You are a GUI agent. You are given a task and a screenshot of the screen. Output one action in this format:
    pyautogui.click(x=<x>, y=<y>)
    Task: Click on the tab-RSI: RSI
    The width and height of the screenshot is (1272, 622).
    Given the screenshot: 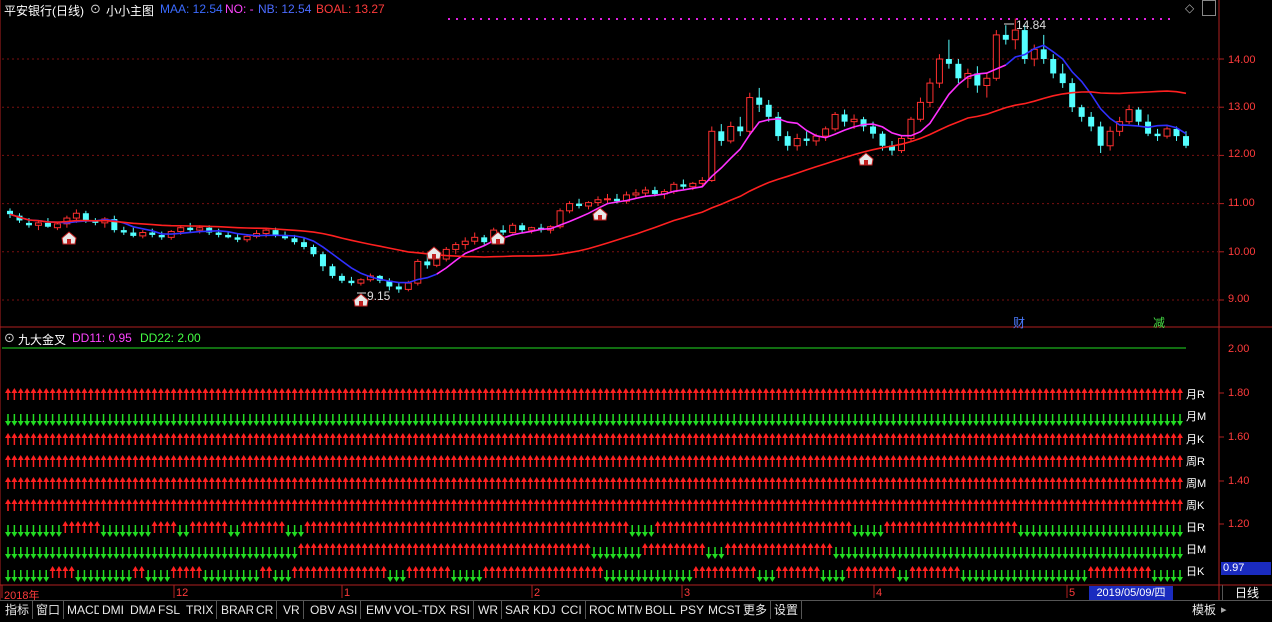 What is the action you would take?
    pyautogui.click(x=461, y=610)
    